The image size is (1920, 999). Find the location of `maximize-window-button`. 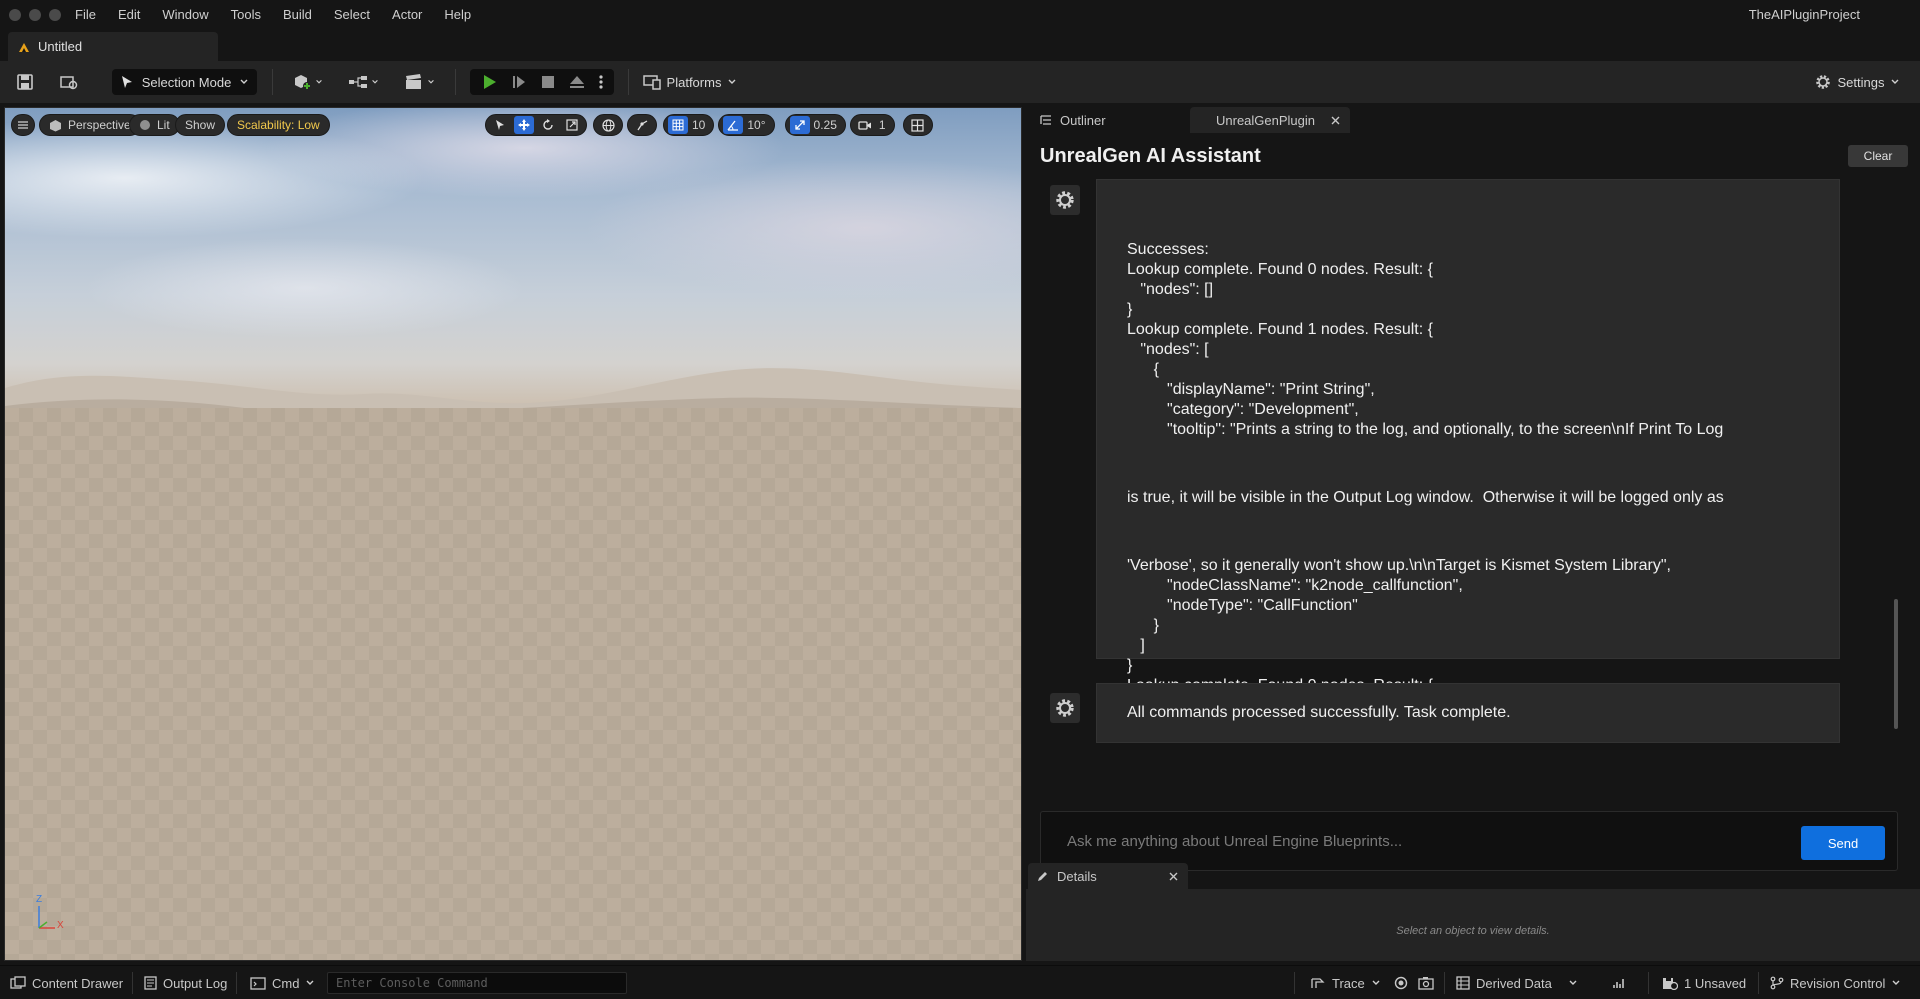

maximize-window-button is located at coordinates (55, 15).